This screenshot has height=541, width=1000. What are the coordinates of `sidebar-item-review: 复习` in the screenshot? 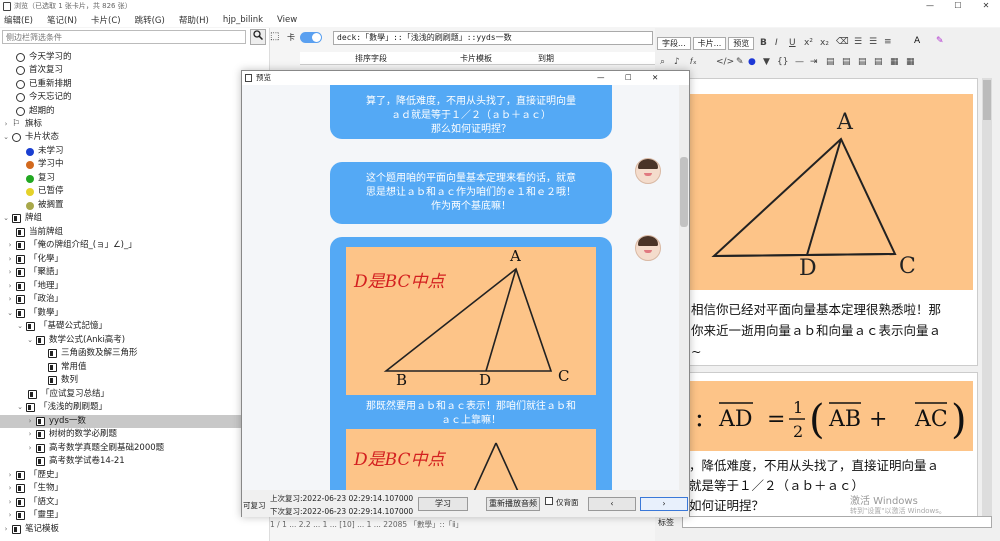 It's located at (39, 178).